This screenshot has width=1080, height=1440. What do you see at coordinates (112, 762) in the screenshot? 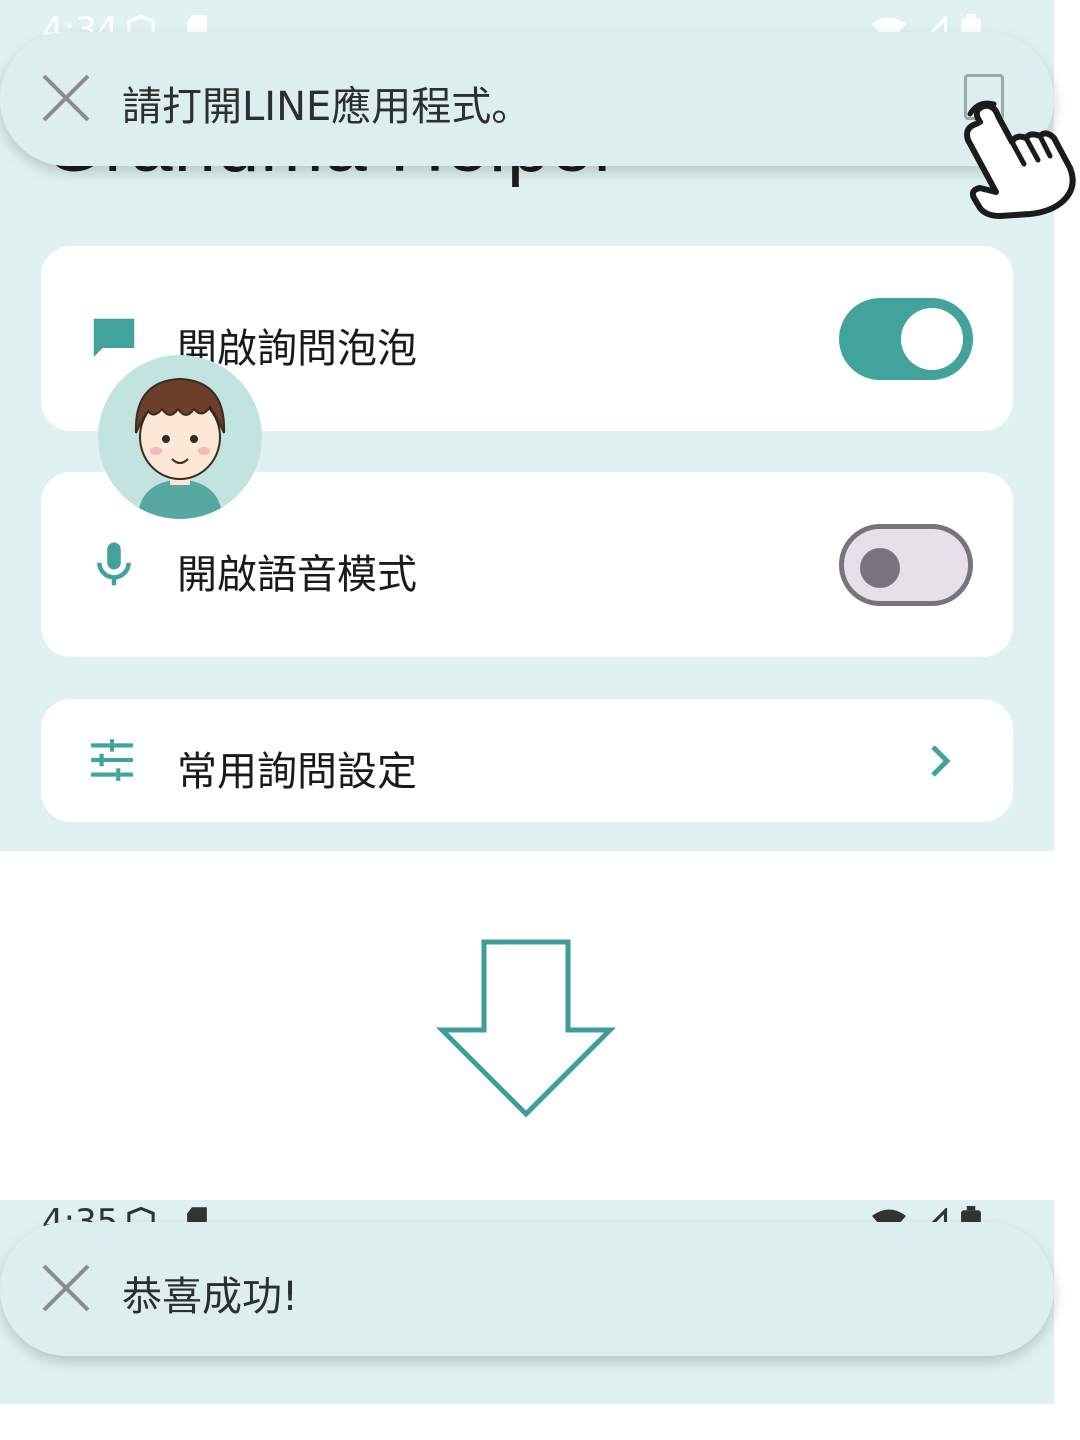
I see `sliders-icon` at bounding box center [112, 762].